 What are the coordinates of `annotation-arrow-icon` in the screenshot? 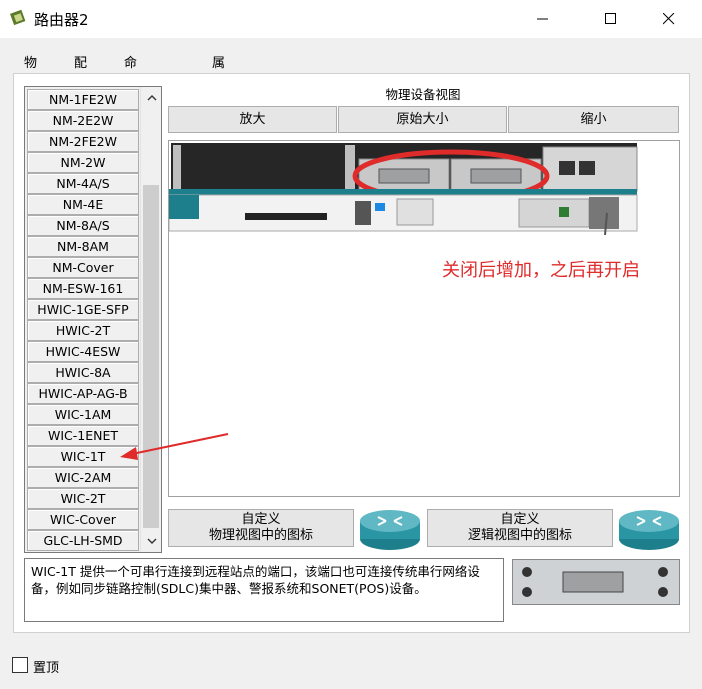 It's located at (174, 446).